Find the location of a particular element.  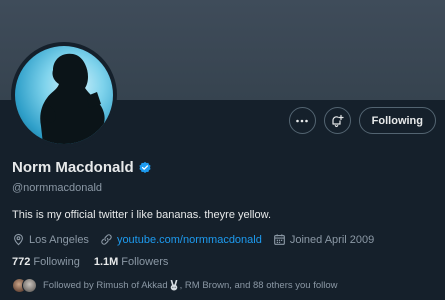

profile-actions: Following is located at coordinates (362, 120).